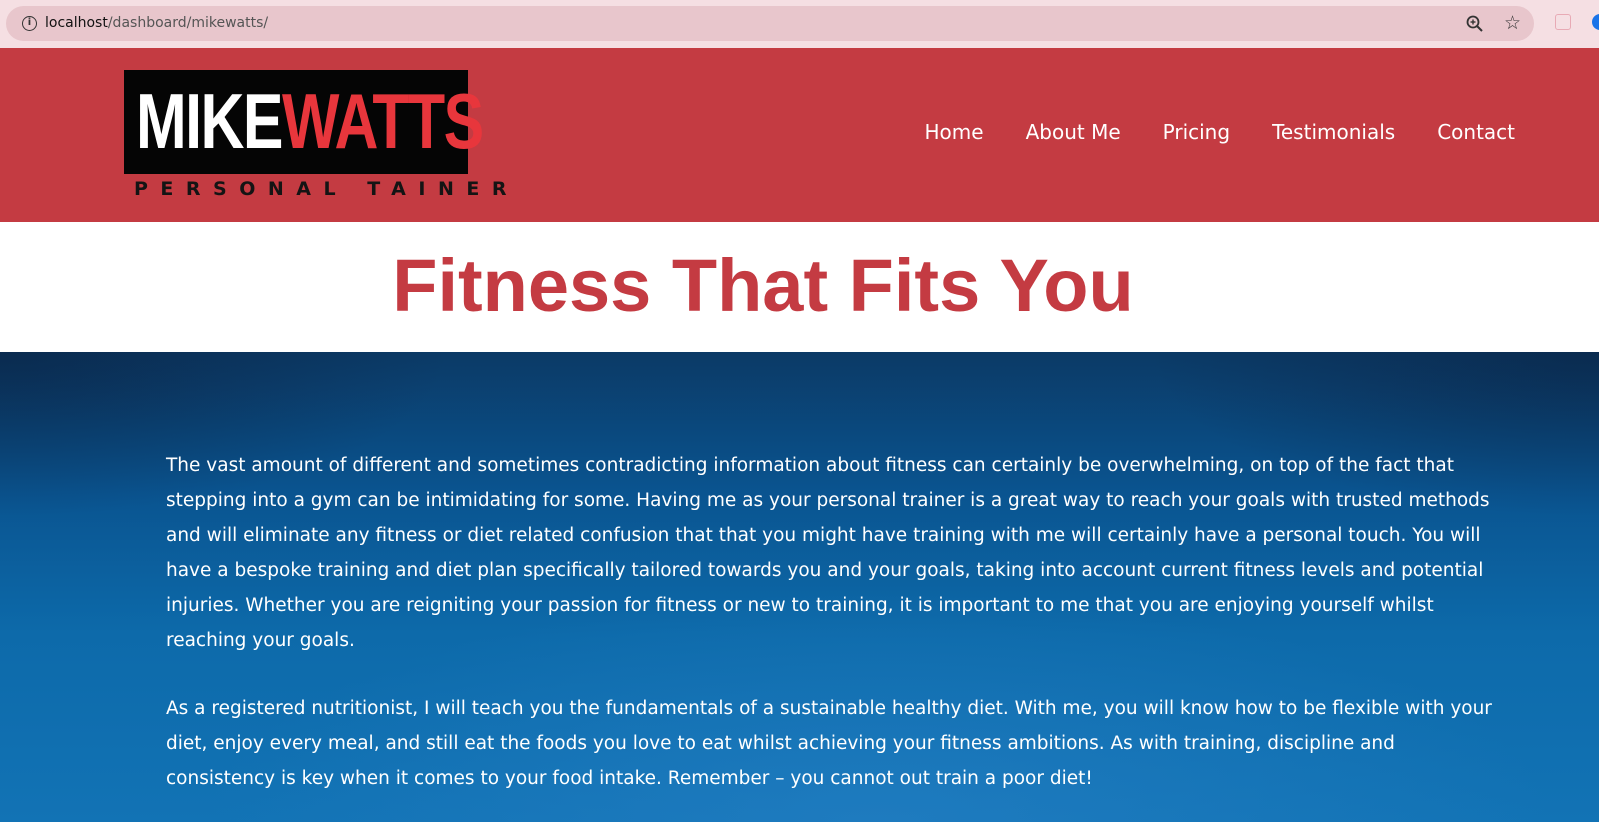  Describe the element at coordinates (76, 23) in the screenshot. I see `url-host: localhost` at that location.